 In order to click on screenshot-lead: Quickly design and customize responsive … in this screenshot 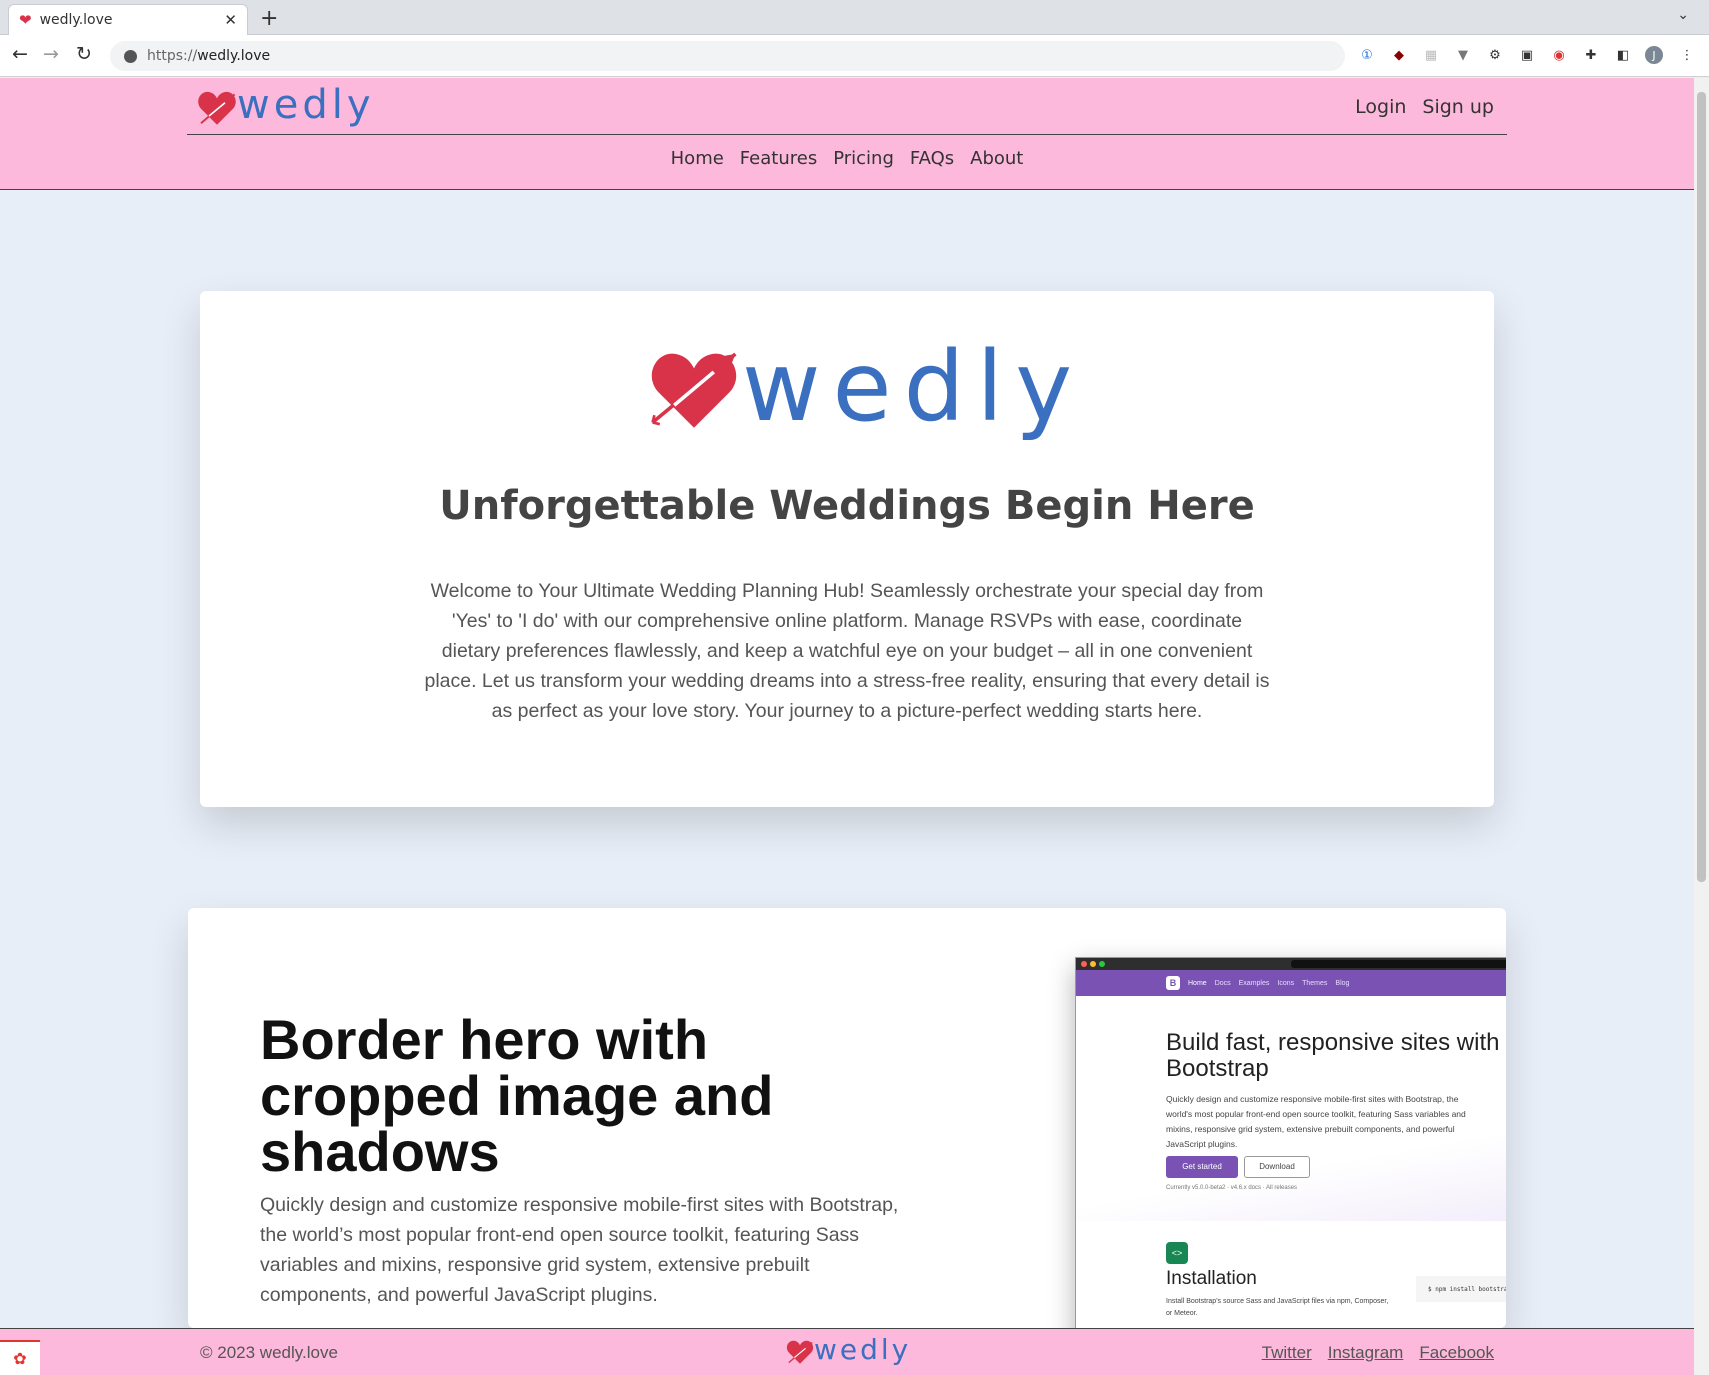, I will do `click(1316, 1121)`.